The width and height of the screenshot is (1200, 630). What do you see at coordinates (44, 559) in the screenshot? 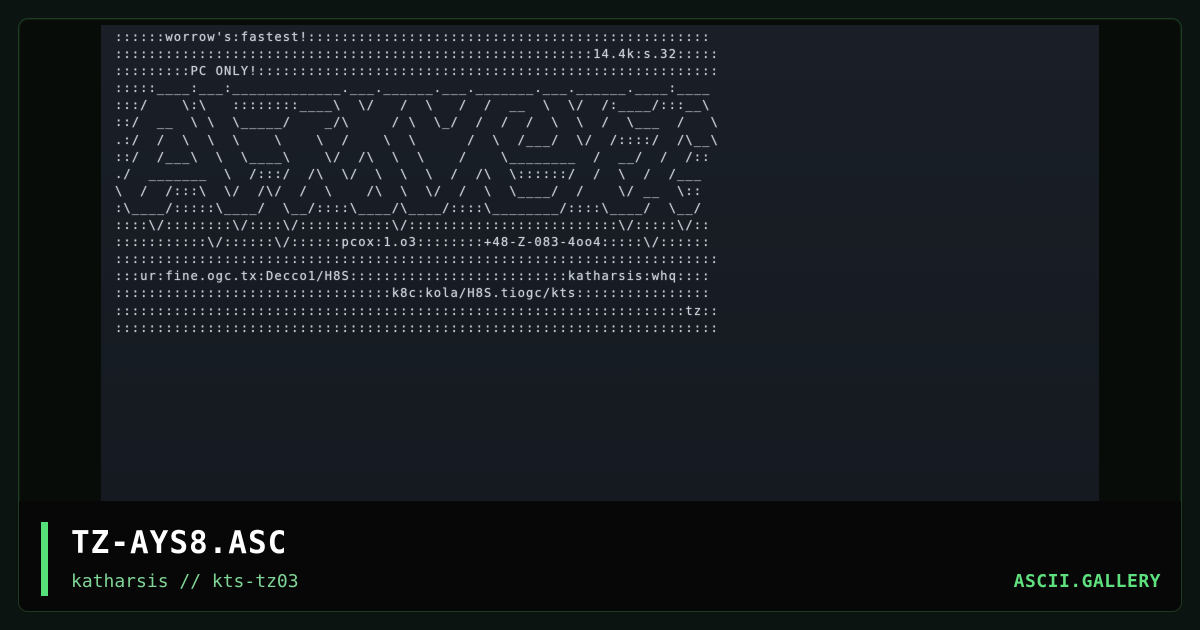
I see `accent-bar` at bounding box center [44, 559].